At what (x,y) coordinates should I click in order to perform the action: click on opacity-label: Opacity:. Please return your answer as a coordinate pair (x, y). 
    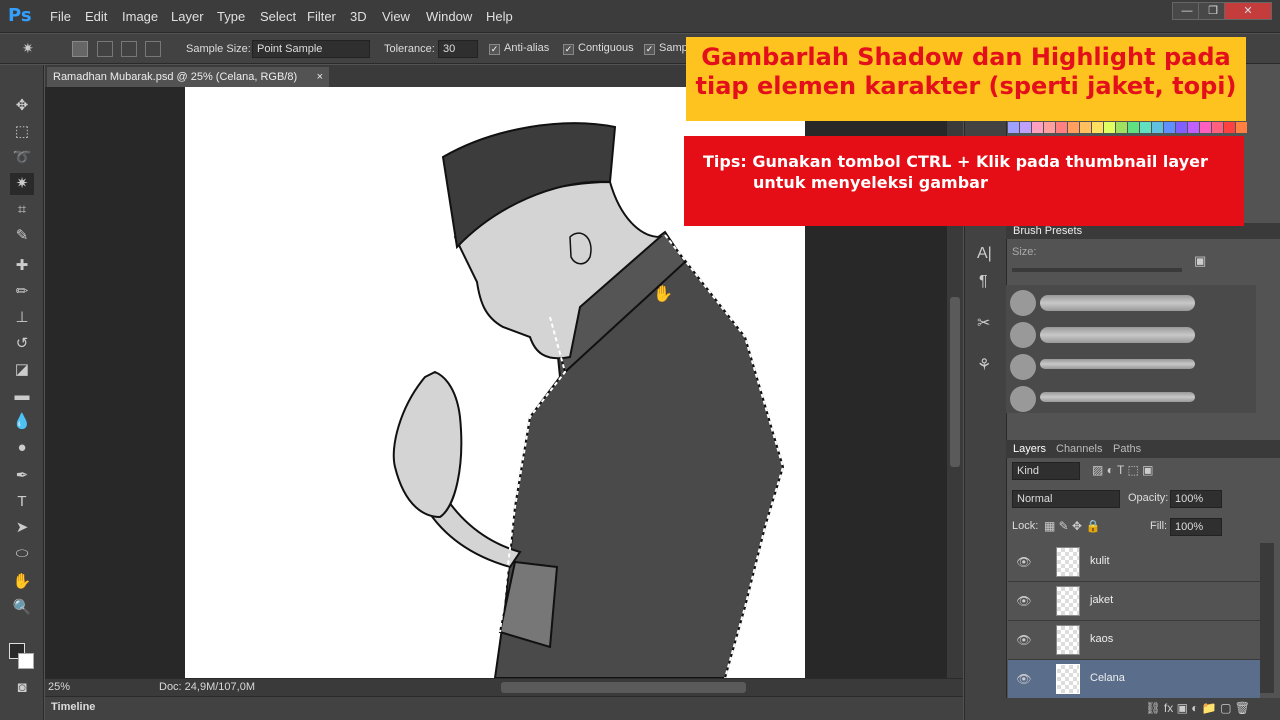
    Looking at the image, I should click on (1148, 498).